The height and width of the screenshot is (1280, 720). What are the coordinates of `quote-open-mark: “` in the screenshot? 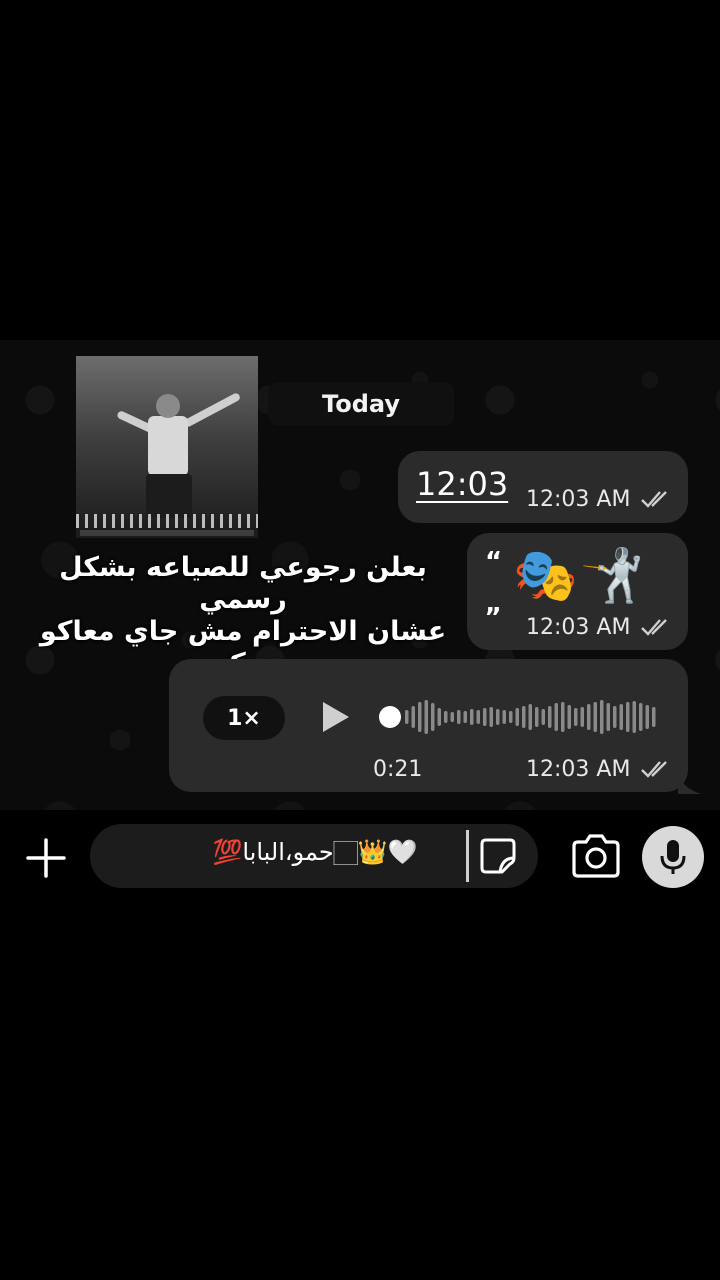 It's located at (494, 562).